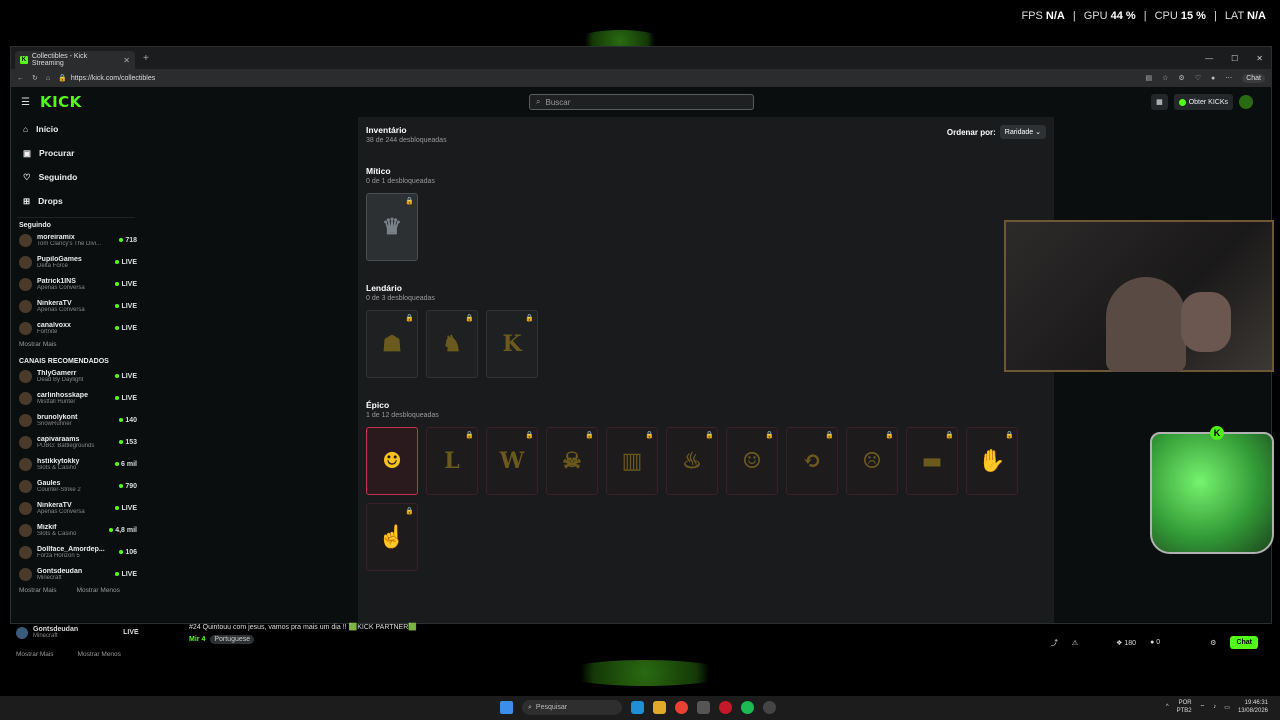  What do you see at coordinates (76, 376) in the screenshot?
I see `sidebar-channel: ThlyGamerr Dead By Daylight LIVE` at bounding box center [76, 376].